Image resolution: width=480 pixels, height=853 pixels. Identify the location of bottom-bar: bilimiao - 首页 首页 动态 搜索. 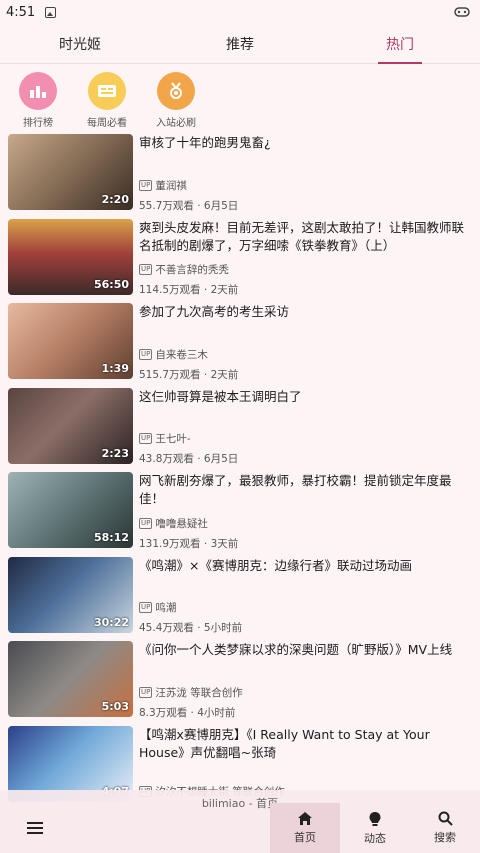
(240, 821).